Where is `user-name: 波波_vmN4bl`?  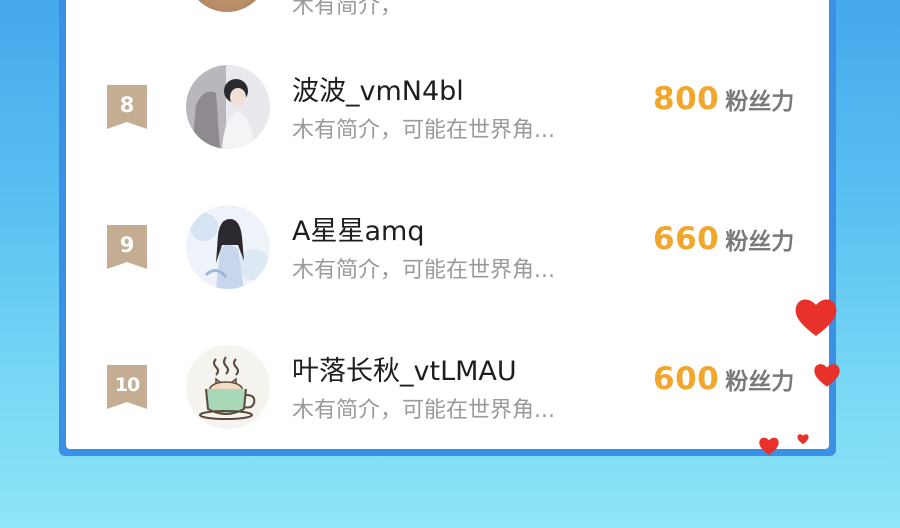
user-name: 波波_vmN4bl is located at coordinates (378, 88).